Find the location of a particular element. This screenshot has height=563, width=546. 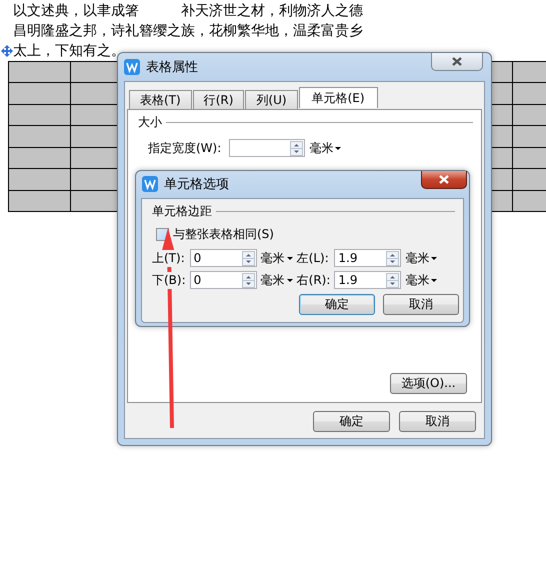

field-label: 上(T): is located at coordinates (169, 258).